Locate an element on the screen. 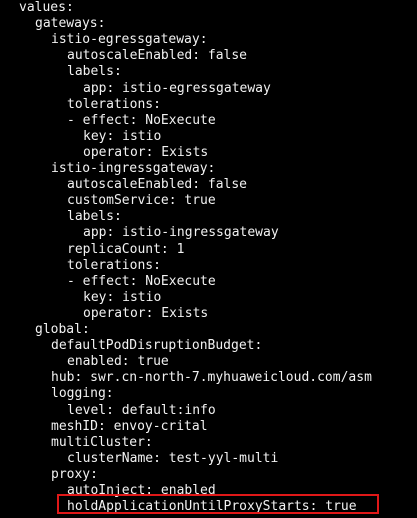  yaml-line: app: istio-ingressgateway is located at coordinates (181, 233).